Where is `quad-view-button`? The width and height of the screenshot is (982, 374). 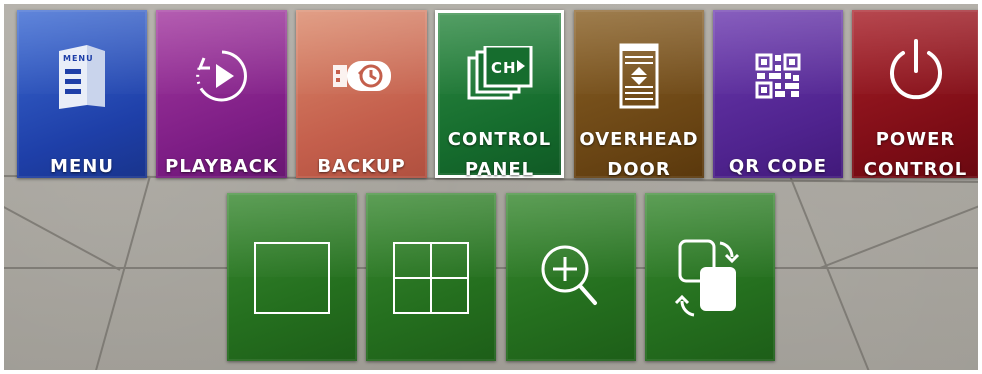 quad-view-button is located at coordinates (431, 277).